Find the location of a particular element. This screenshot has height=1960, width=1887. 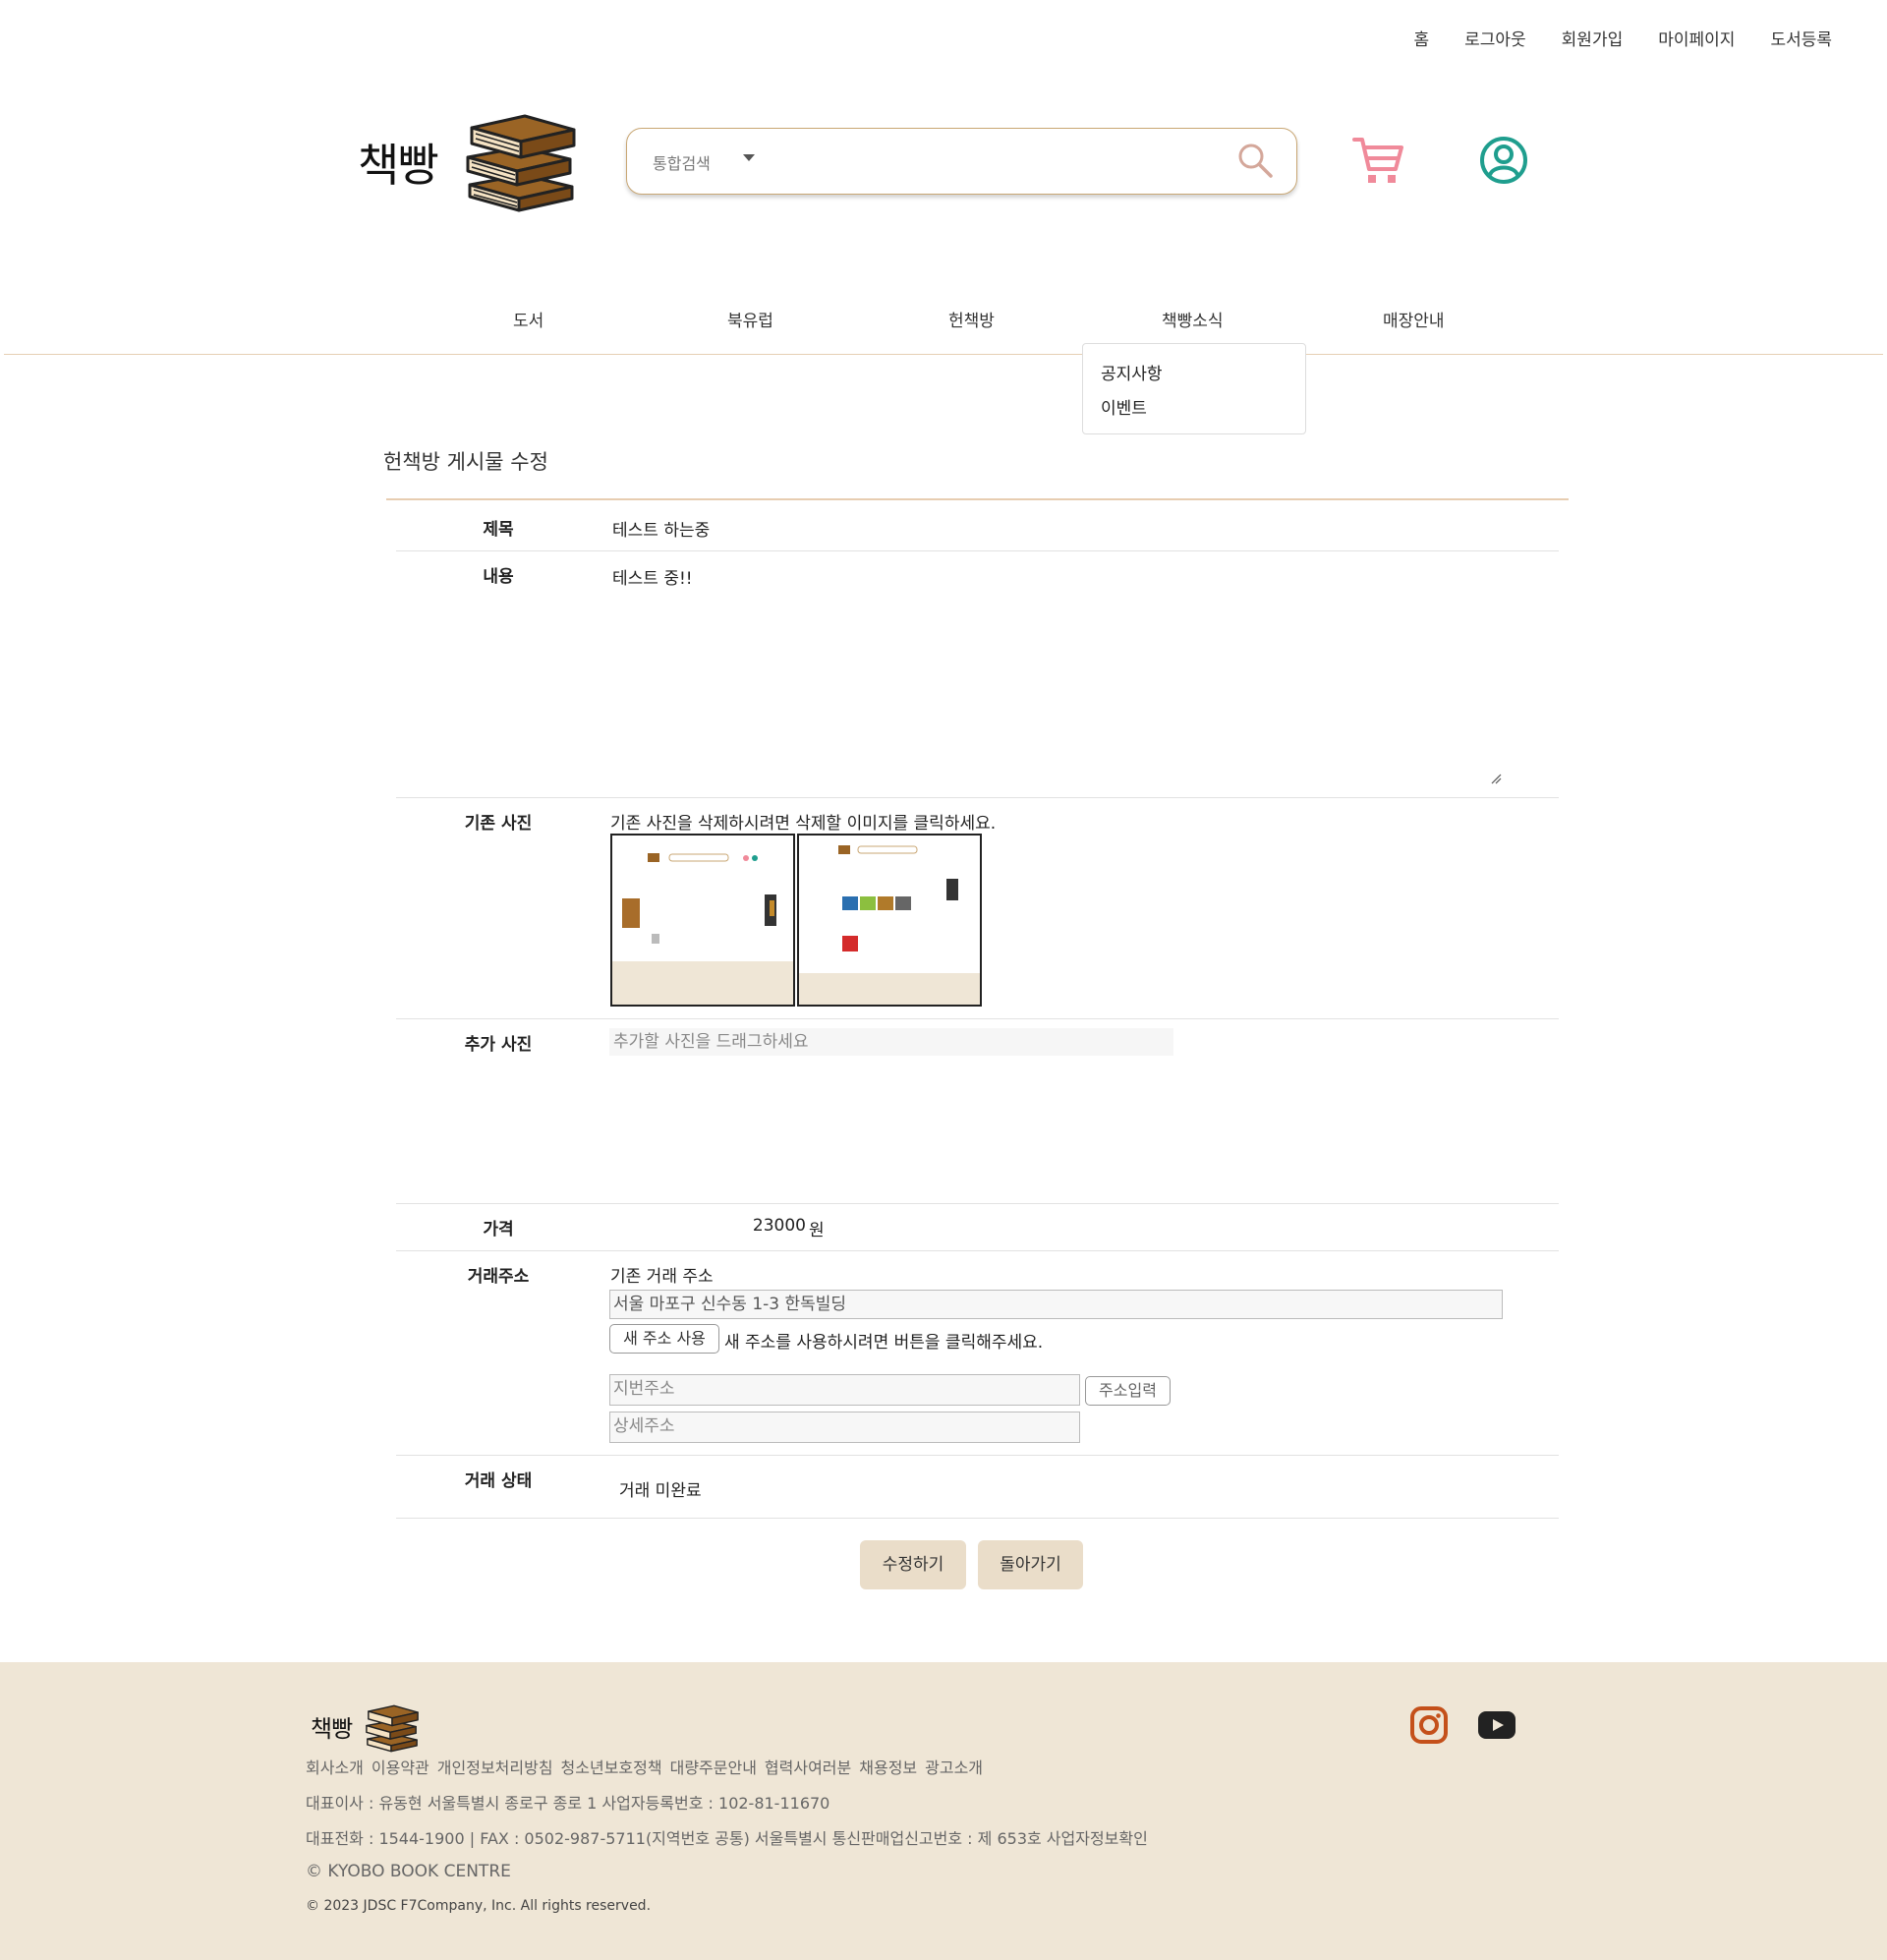

cart-icon is located at coordinates (1377, 163).